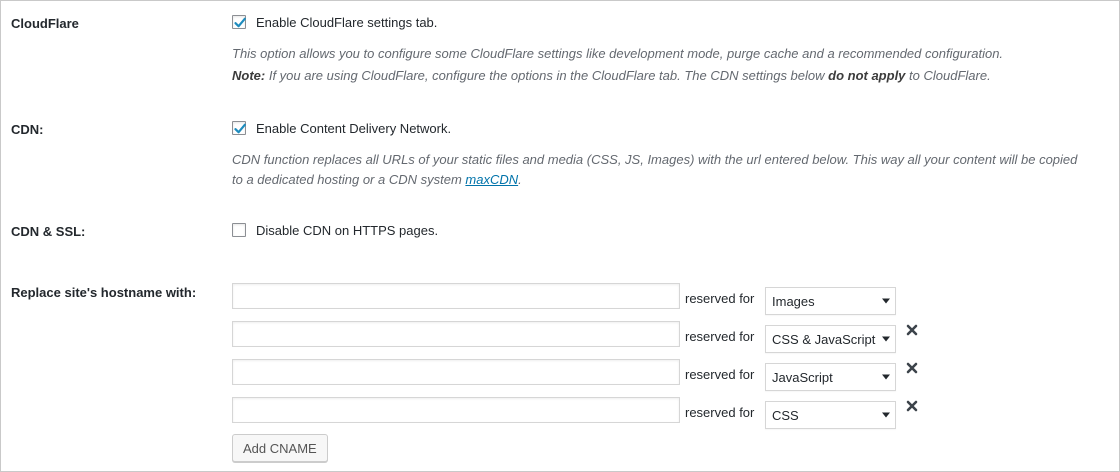 The height and width of the screenshot is (472, 1120). I want to click on file-type-selected: Images, so click(793, 301).